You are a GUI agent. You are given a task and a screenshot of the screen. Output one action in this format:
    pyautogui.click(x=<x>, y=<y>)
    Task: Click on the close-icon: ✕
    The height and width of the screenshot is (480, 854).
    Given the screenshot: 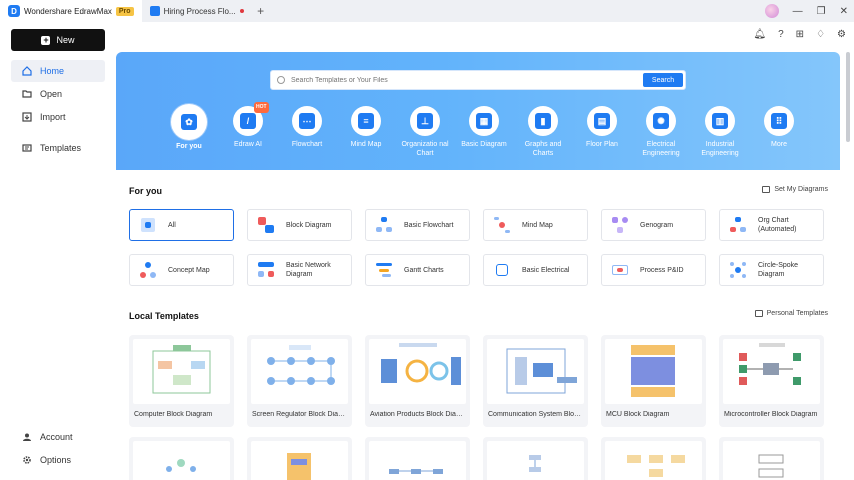 What is the action you would take?
    pyautogui.click(x=844, y=11)
    